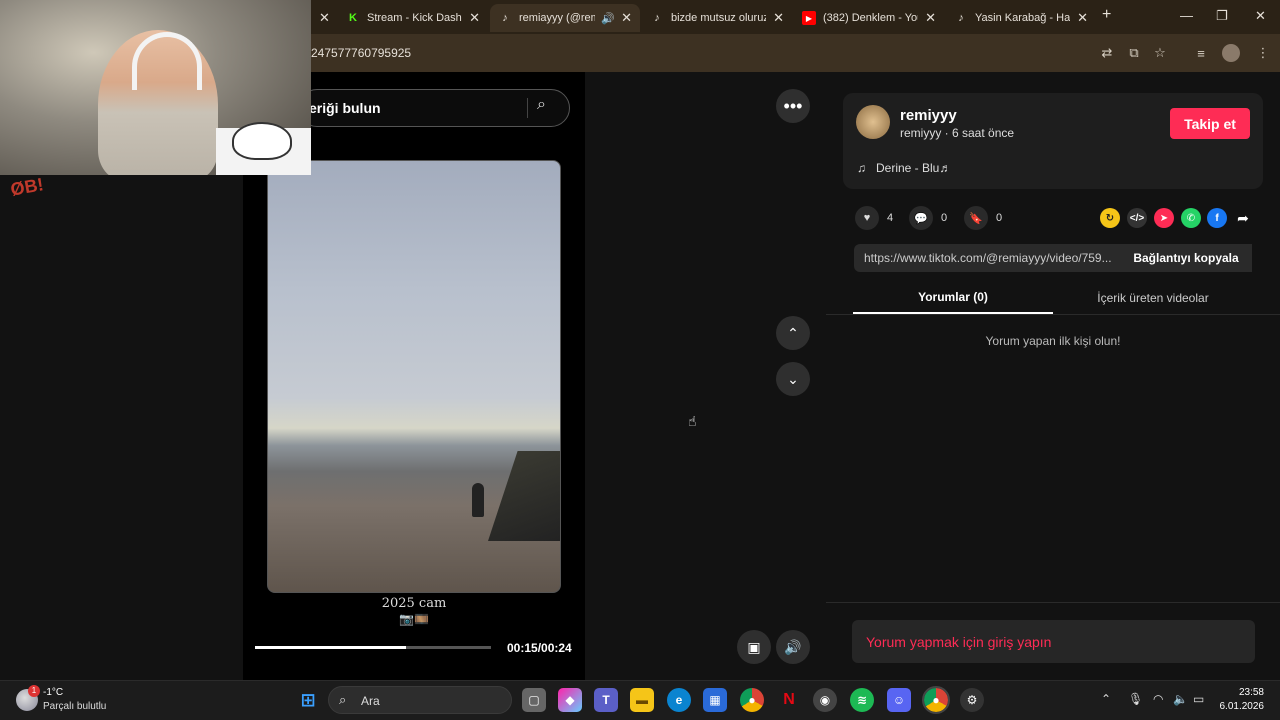 The image size is (1280, 720). I want to click on store-icon: ▦, so click(715, 700).